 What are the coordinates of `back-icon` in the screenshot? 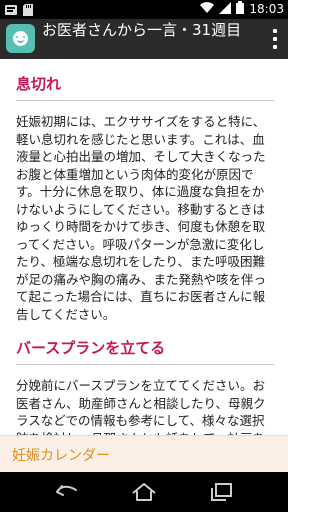 It's located at (67, 492).